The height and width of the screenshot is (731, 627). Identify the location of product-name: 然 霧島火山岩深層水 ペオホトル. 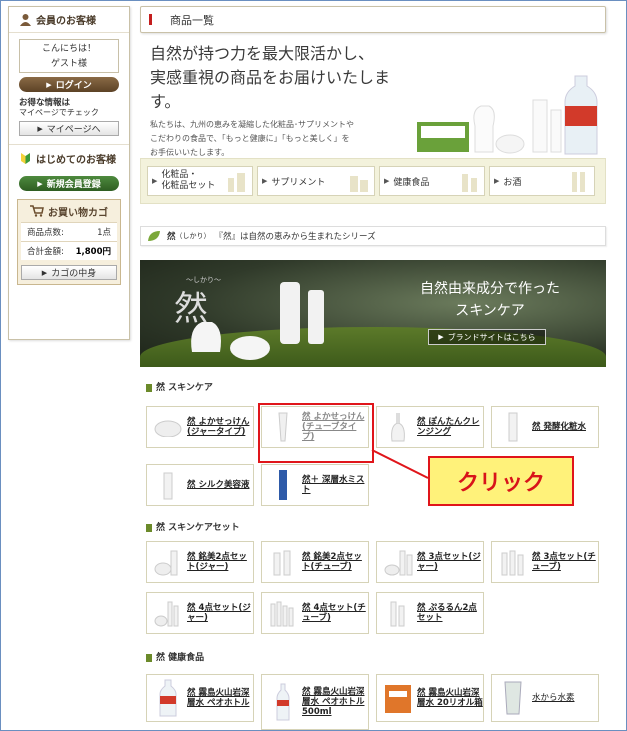
(220, 698).